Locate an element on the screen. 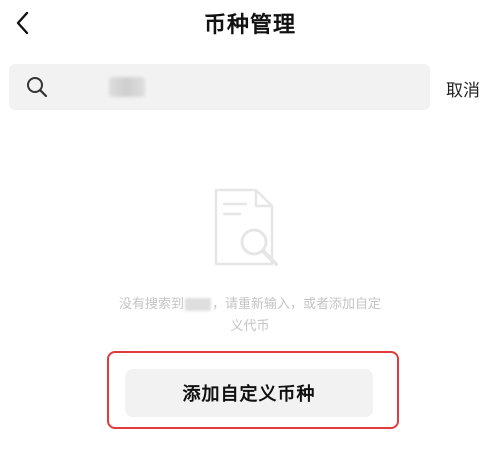  redacted-query is located at coordinates (198, 304).